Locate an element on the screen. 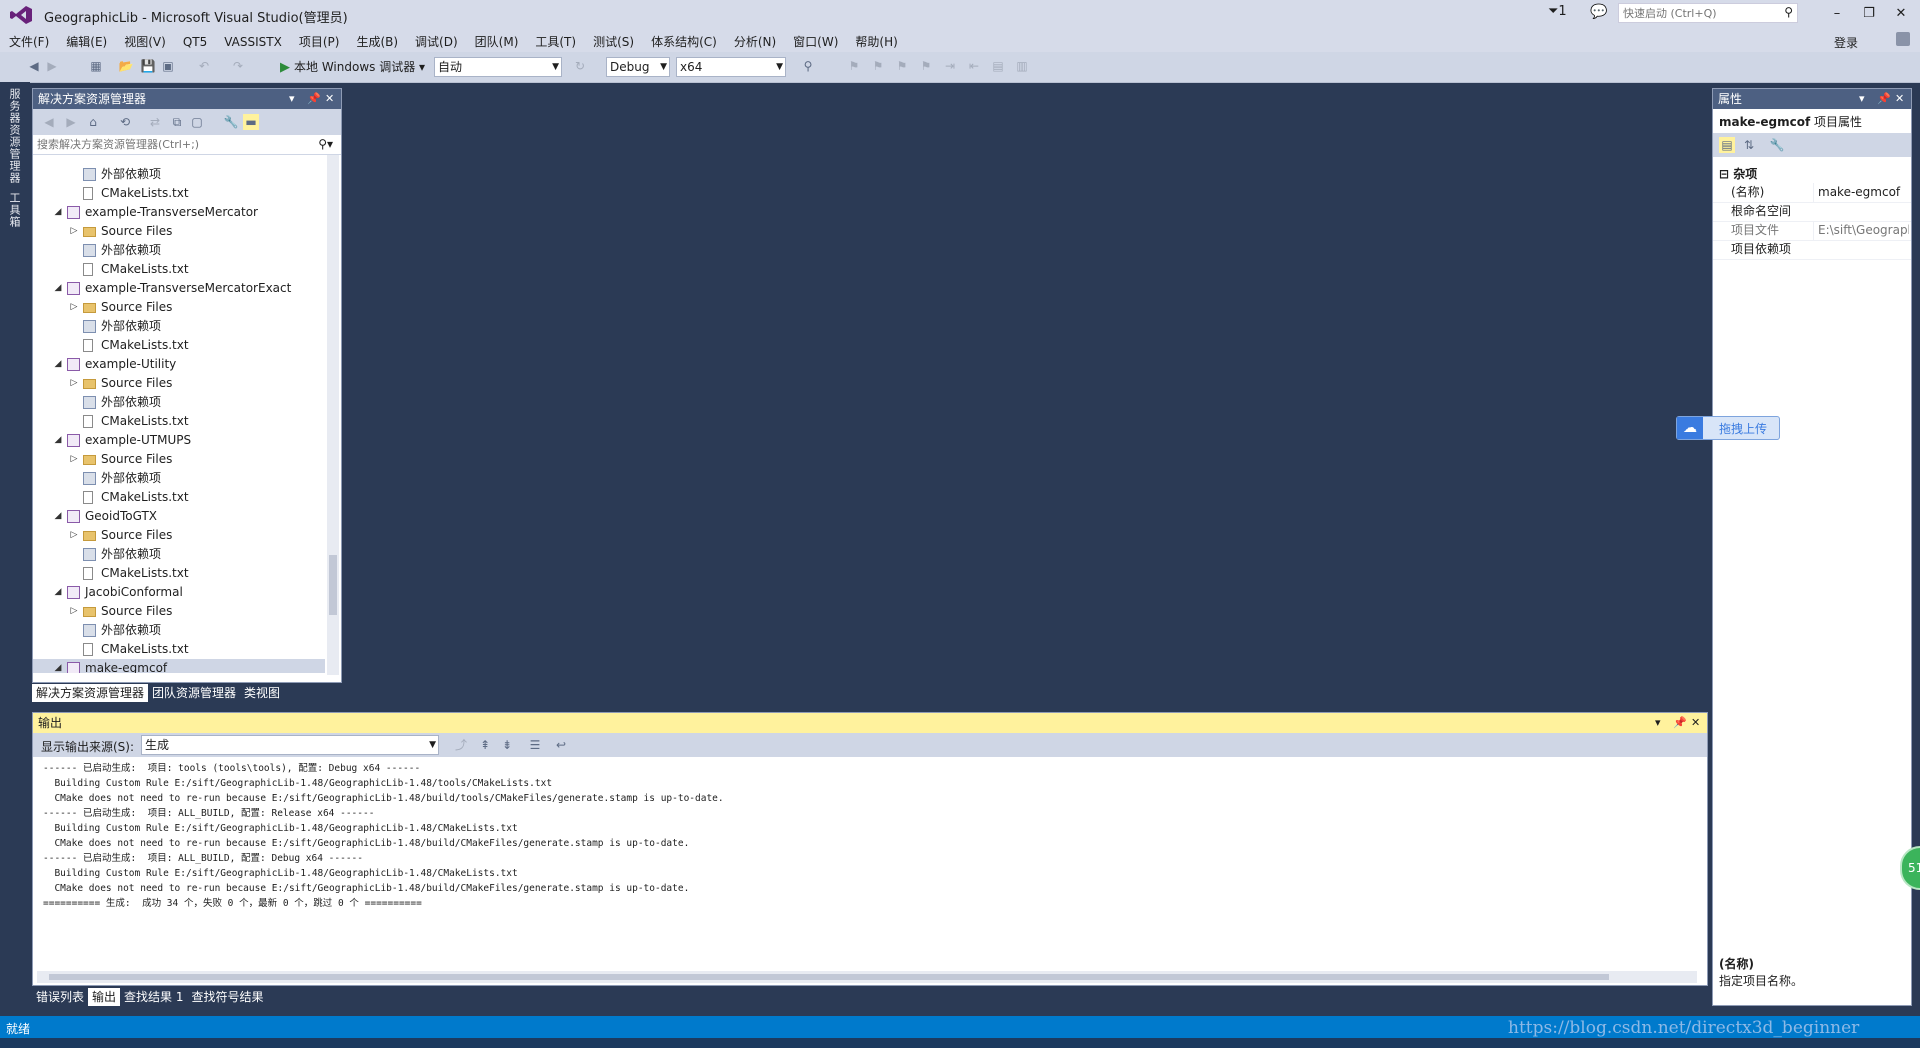 The height and width of the screenshot is (1048, 1920). bookmark-prev-icon: ⚑ is located at coordinates (878, 66).